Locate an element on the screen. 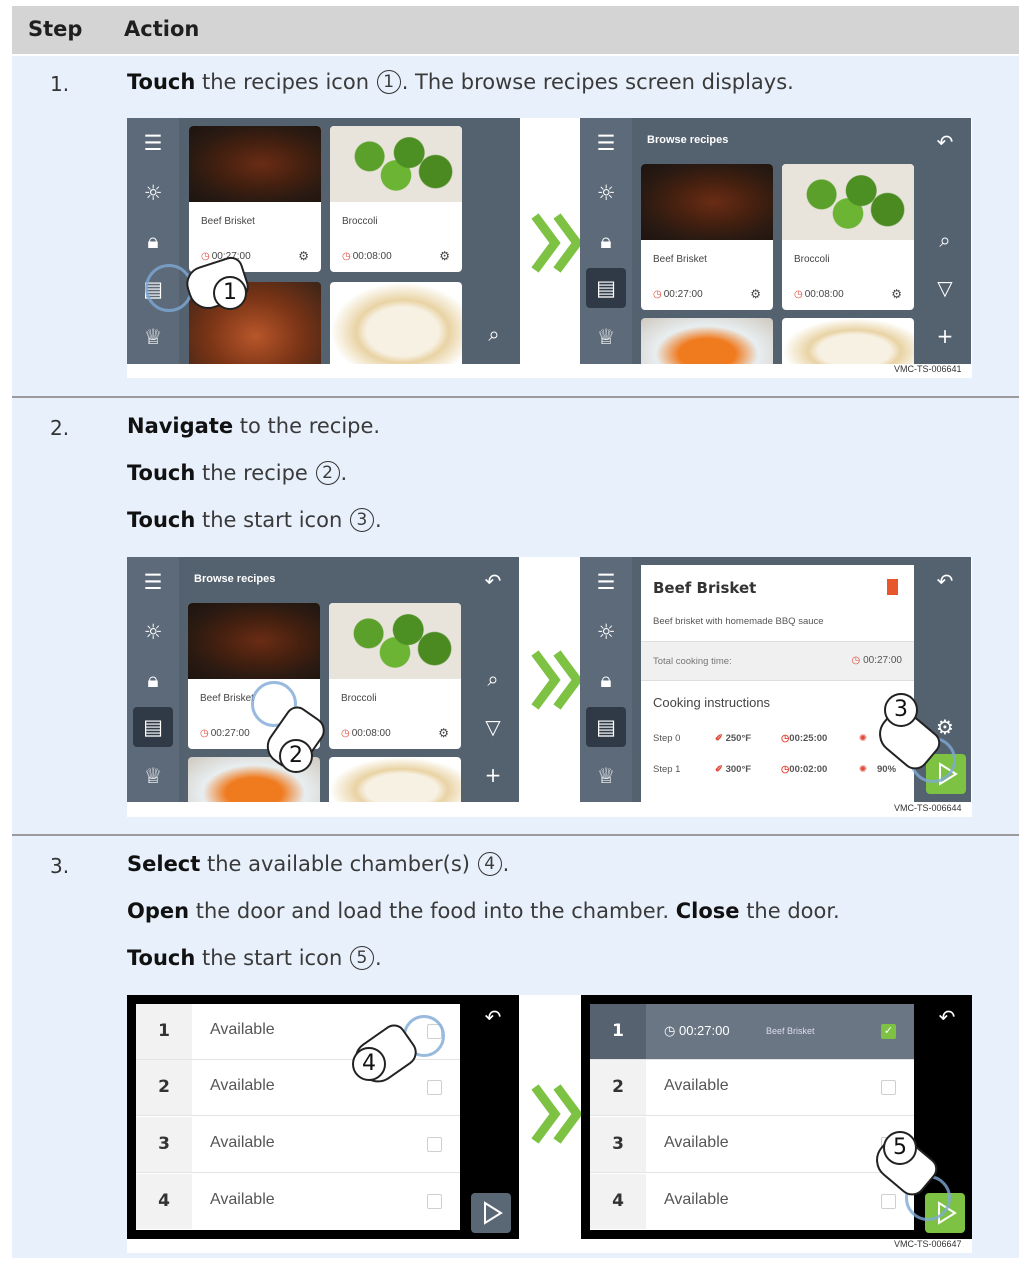 This screenshot has width=1019, height=1262. callout-5: 5 is located at coordinates (900, 1148).